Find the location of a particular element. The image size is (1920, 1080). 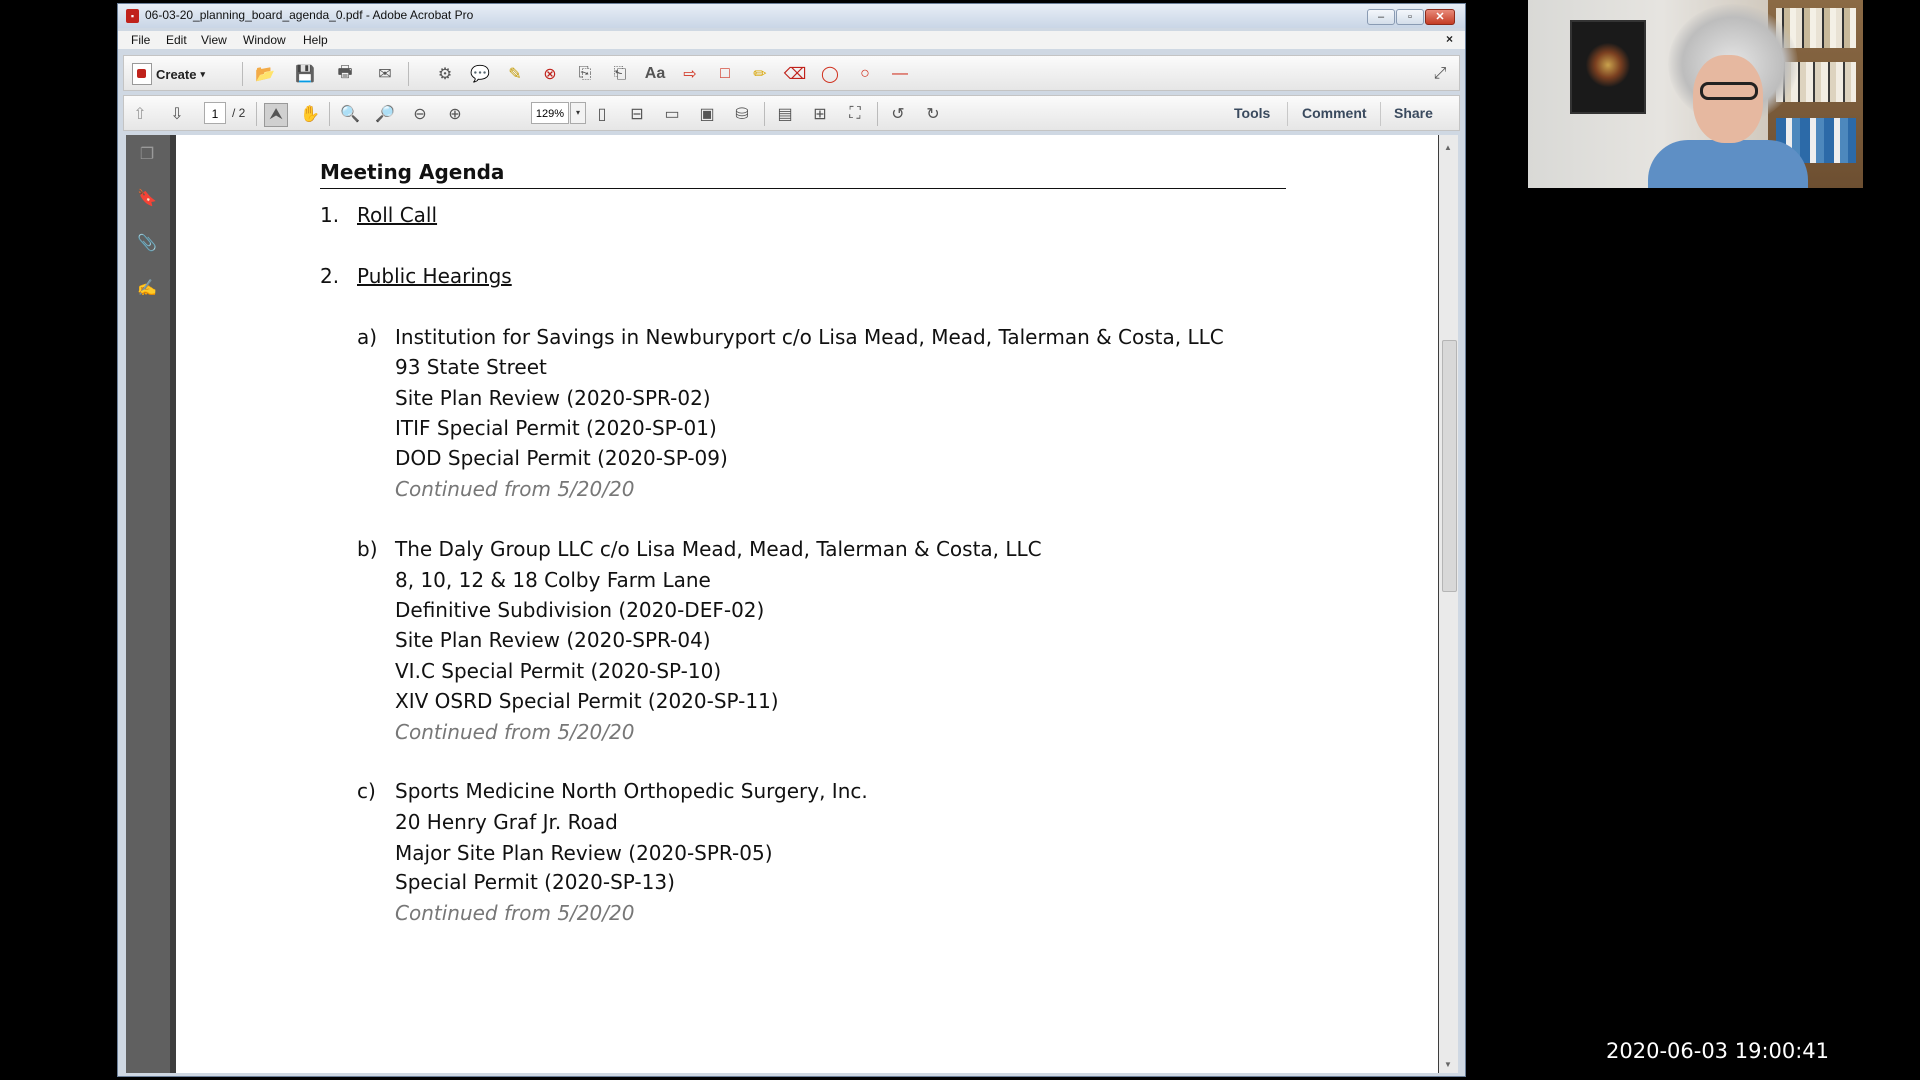

page-thumbnail-icon: ▣ is located at coordinates (707, 114).